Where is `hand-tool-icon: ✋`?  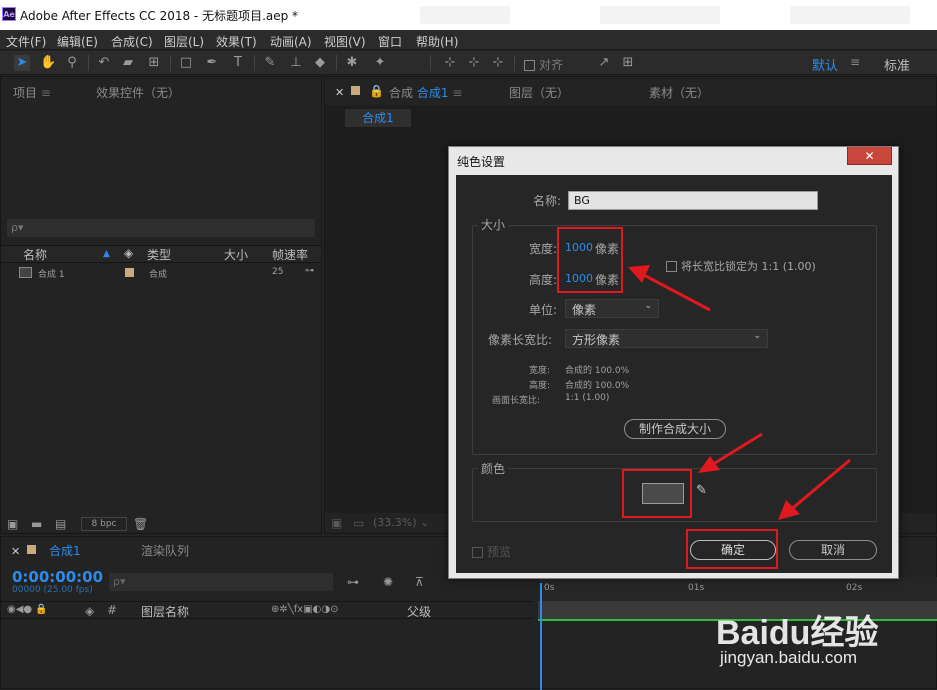 hand-tool-icon: ✋ is located at coordinates (48, 63).